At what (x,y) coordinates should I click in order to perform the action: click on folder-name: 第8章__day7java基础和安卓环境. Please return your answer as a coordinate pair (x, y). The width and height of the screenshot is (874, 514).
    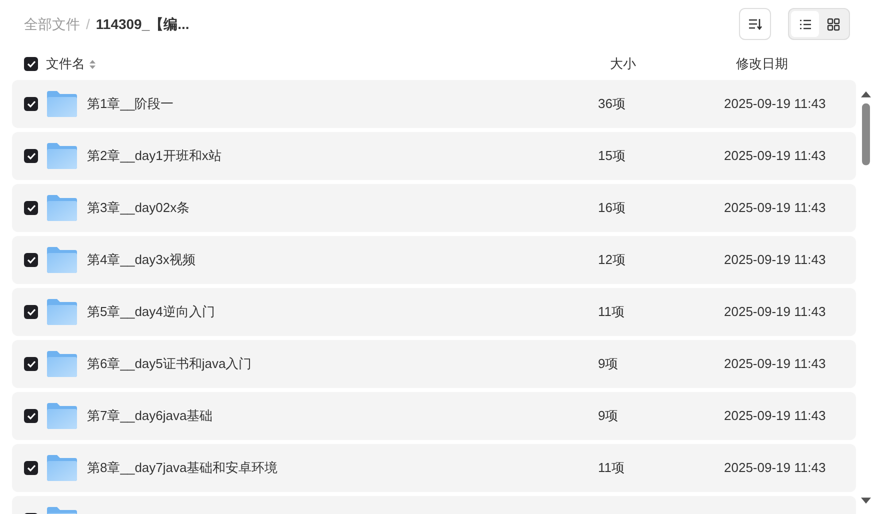
    Looking at the image, I should click on (182, 468).